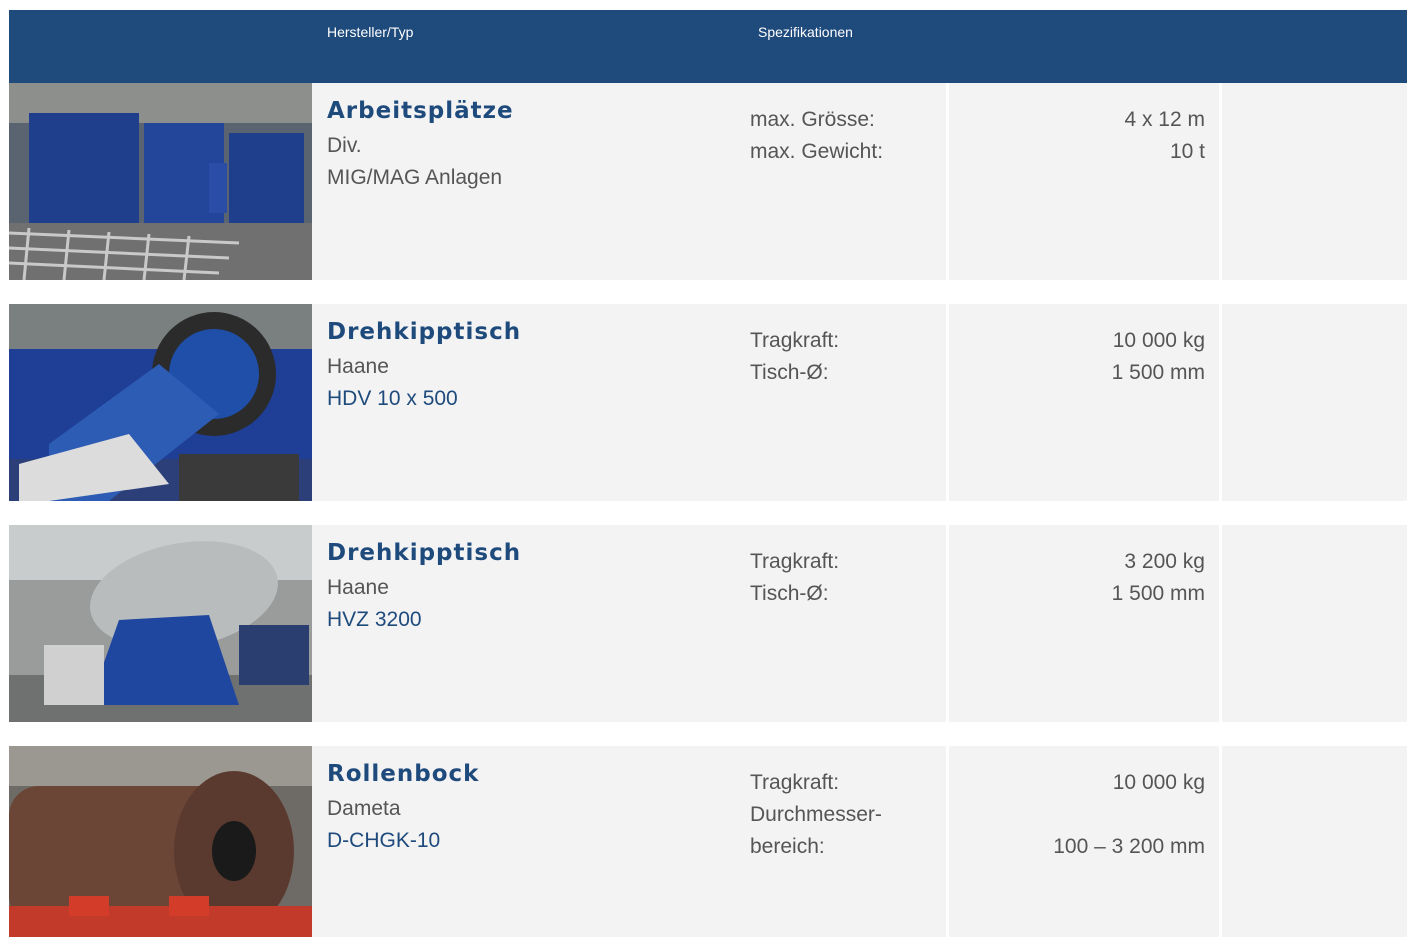  What do you see at coordinates (1084, 181) in the screenshot?
I see `spec-value-cell: 4 x 12 m 10 t` at bounding box center [1084, 181].